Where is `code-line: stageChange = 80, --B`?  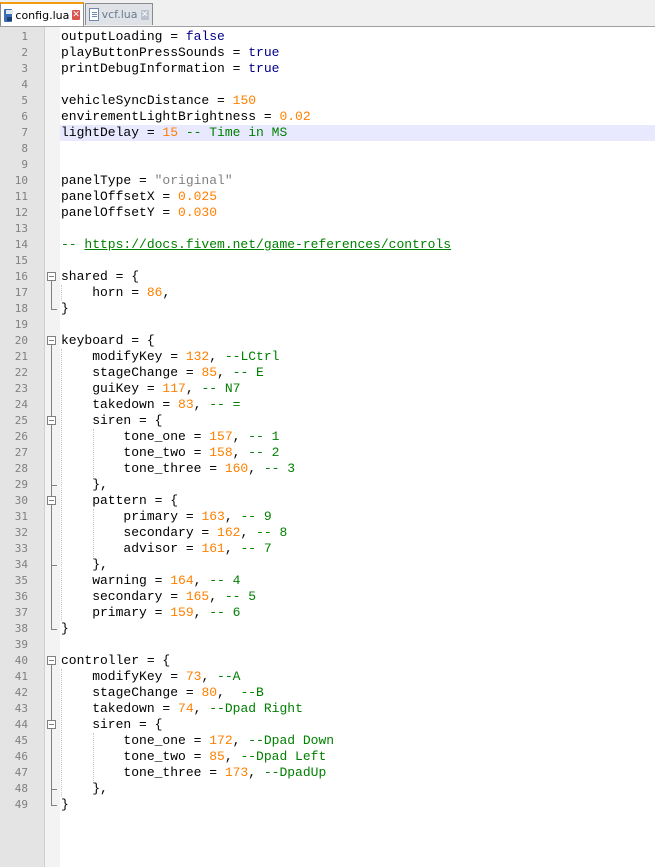
code-line: stageChange = 80, --B is located at coordinates (357, 693).